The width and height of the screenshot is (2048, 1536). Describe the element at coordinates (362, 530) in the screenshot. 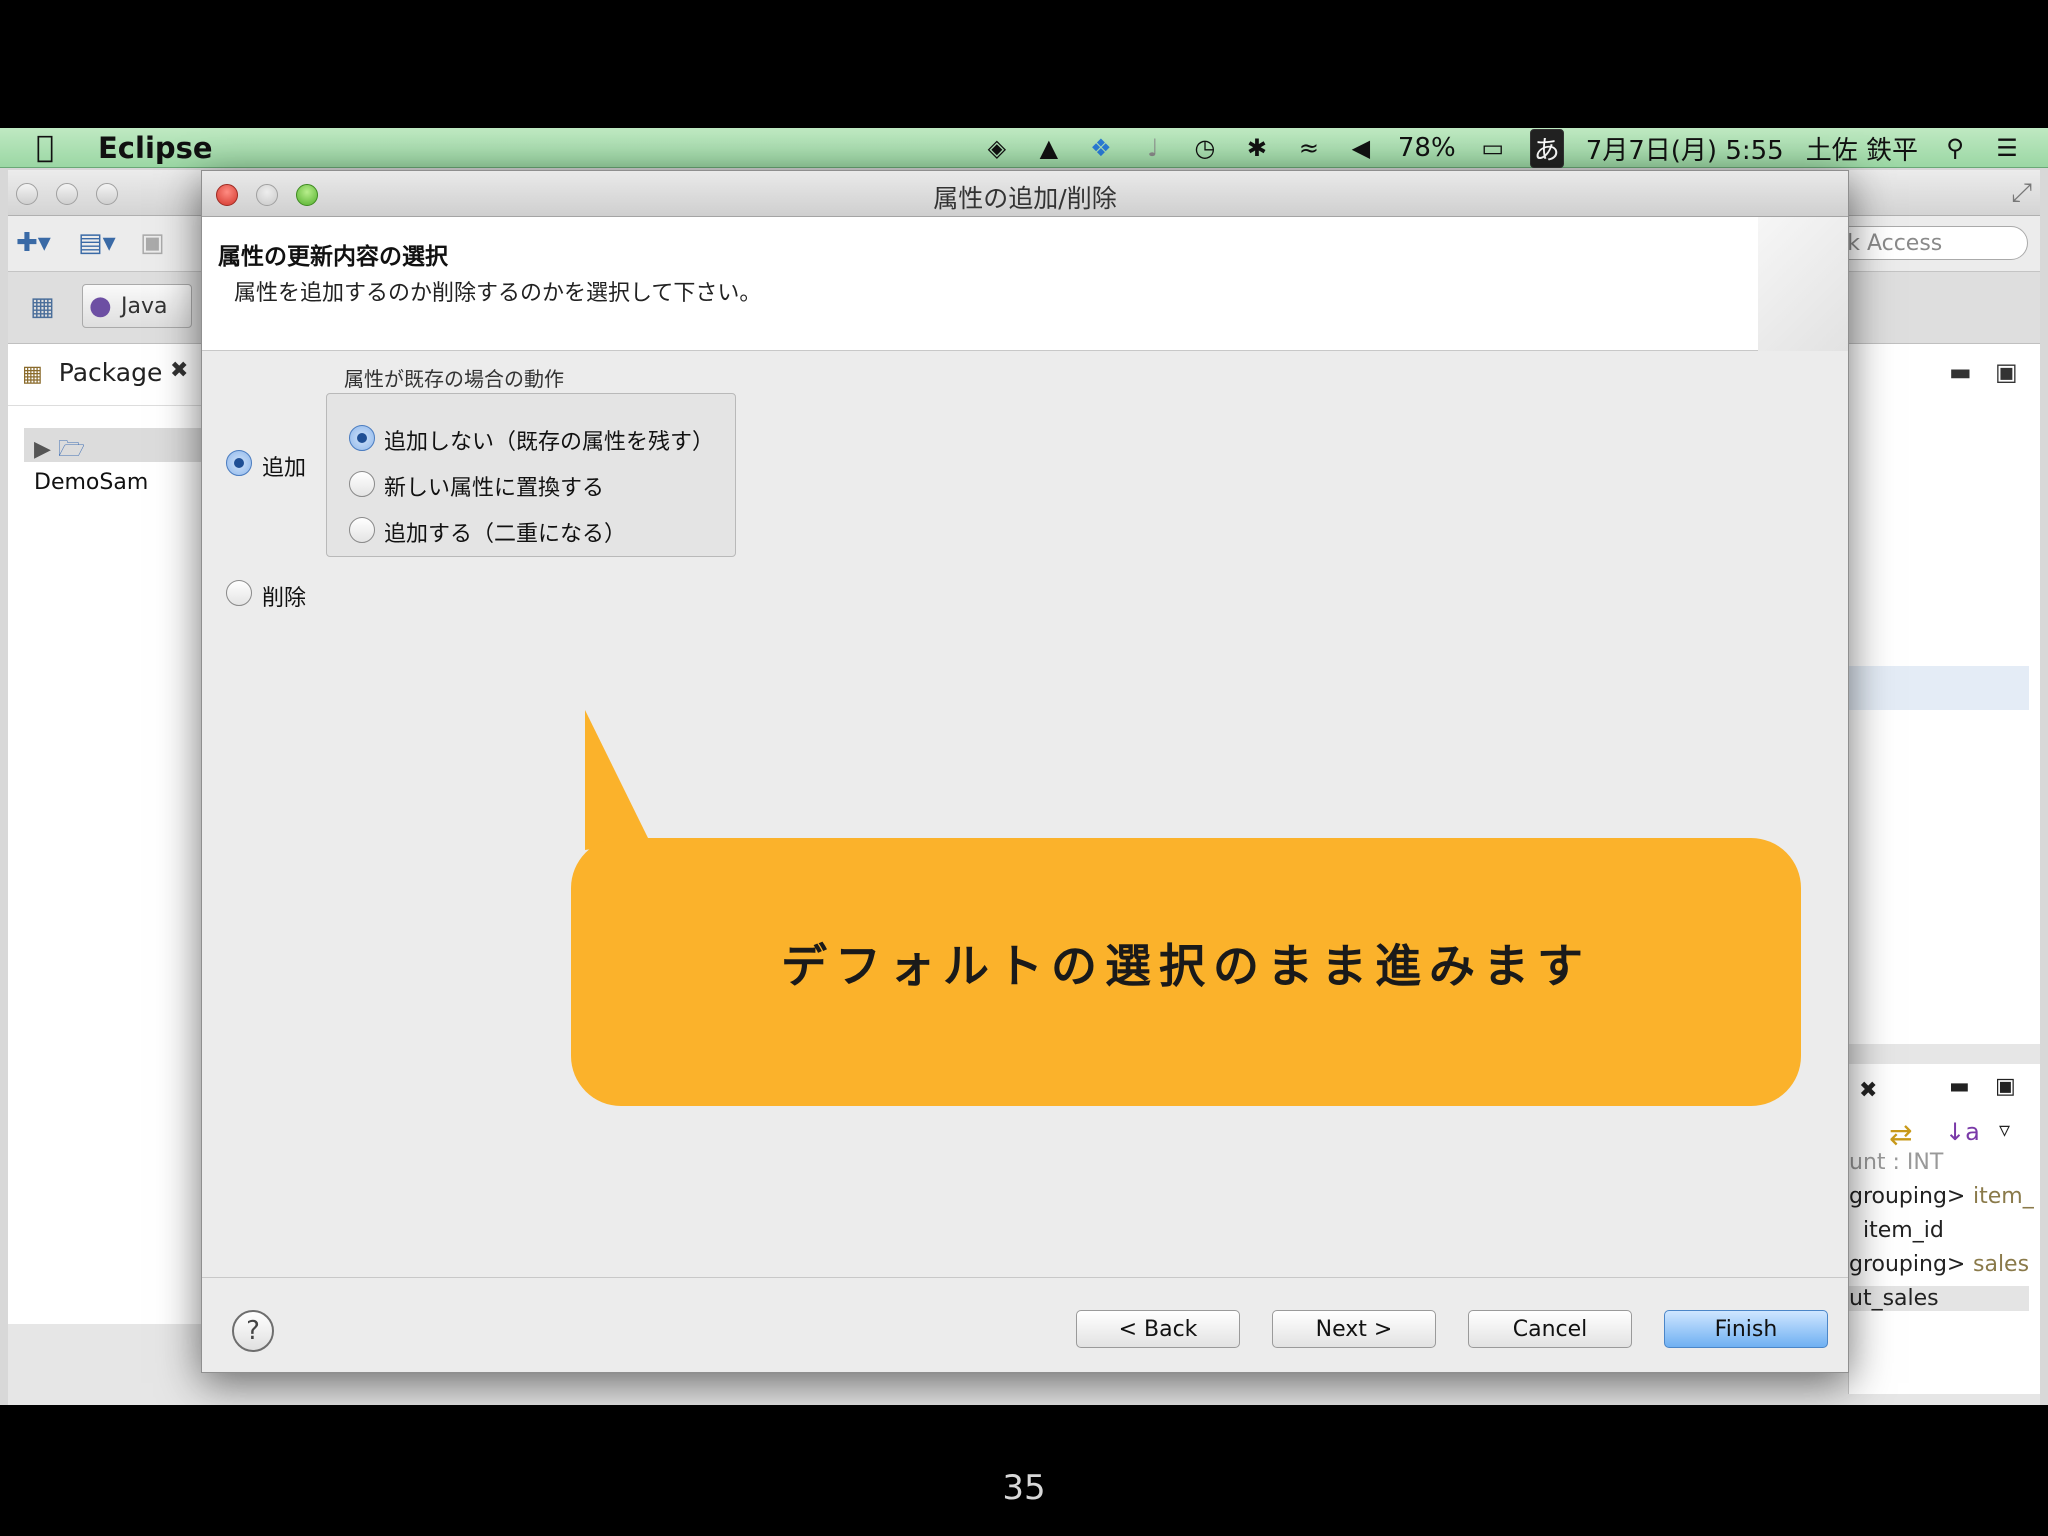

I see `radio-duplicate` at that location.